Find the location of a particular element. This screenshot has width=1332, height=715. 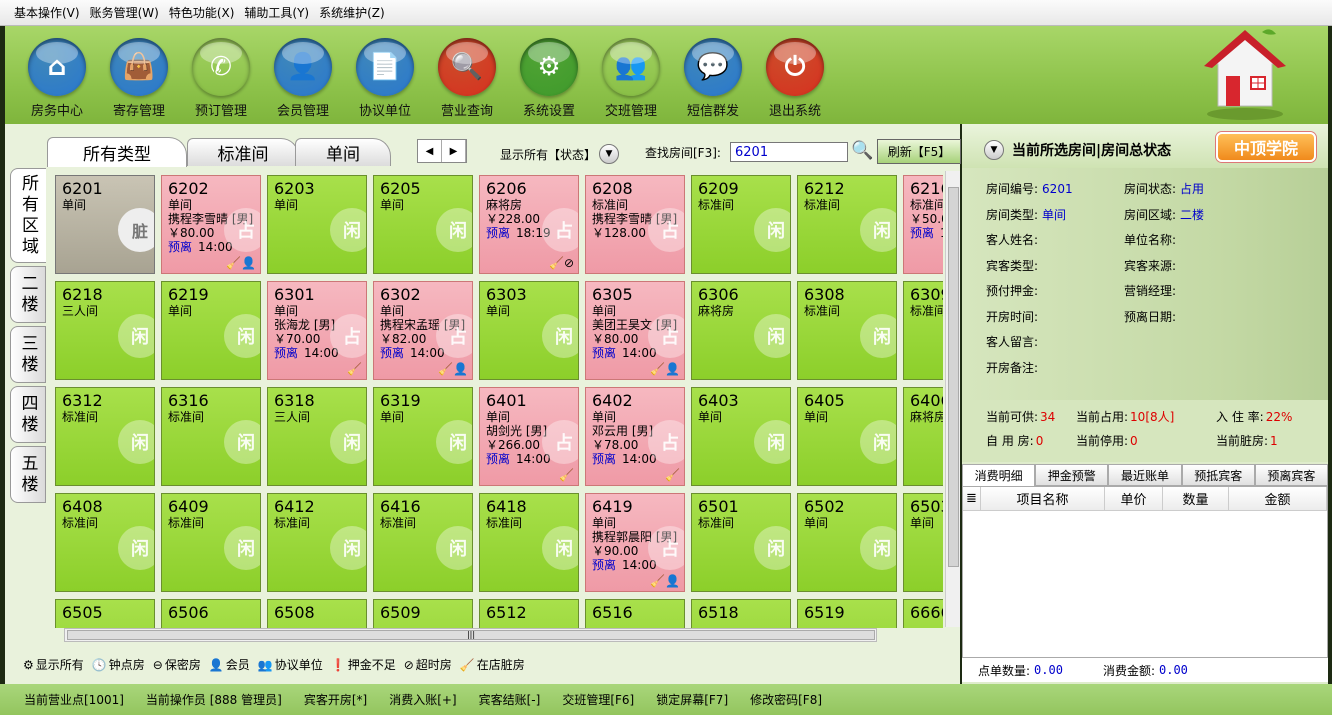

floor-tab-2: 二楼 is located at coordinates (28, 294).